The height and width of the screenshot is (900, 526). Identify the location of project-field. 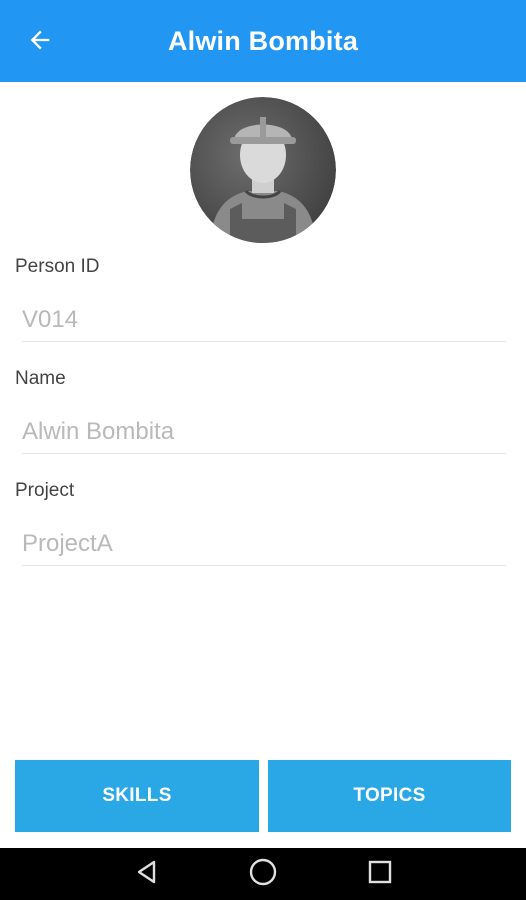
(264, 546).